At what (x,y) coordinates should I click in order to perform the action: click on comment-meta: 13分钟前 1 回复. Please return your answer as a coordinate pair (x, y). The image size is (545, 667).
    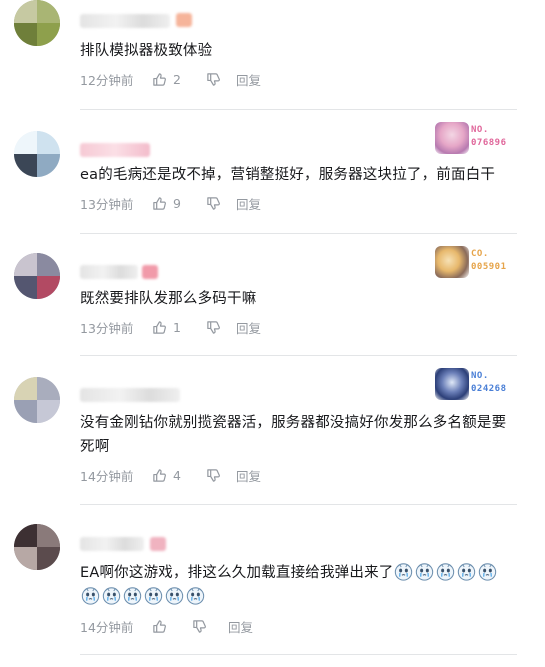
    Looking at the image, I should click on (170, 327).